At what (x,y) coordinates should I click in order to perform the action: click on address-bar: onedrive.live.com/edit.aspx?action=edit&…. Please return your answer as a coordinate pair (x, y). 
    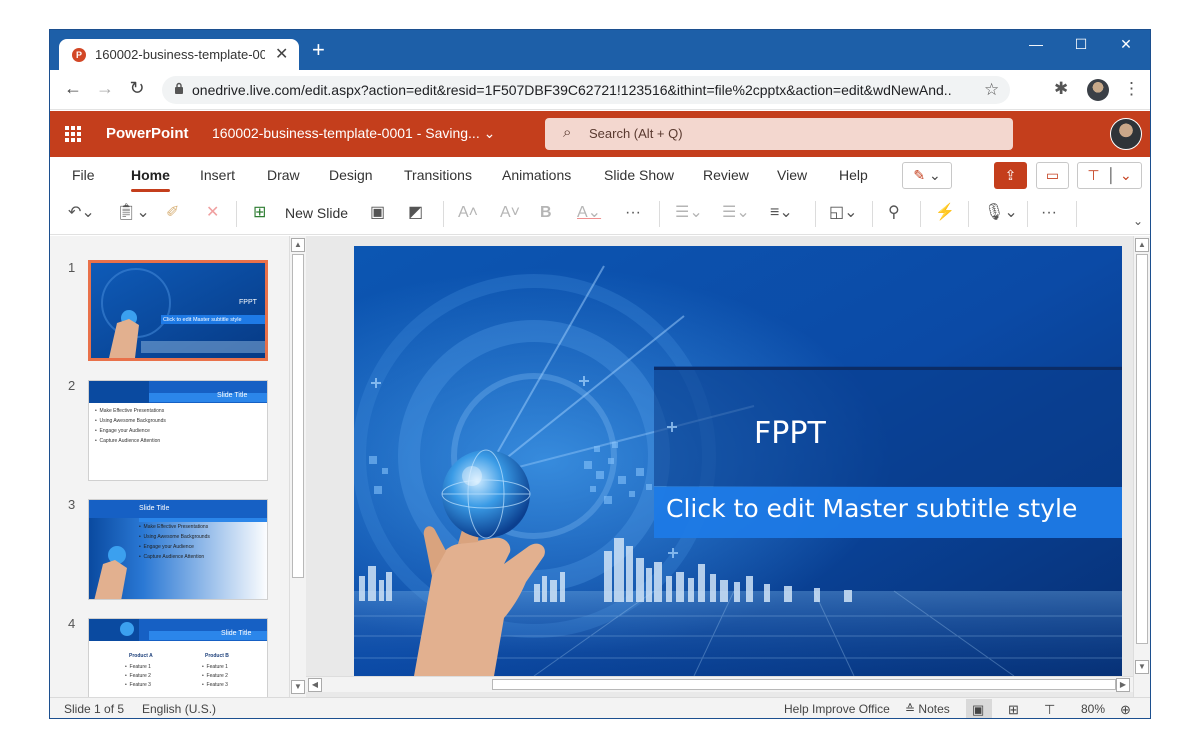
    Looking at the image, I should click on (586, 90).